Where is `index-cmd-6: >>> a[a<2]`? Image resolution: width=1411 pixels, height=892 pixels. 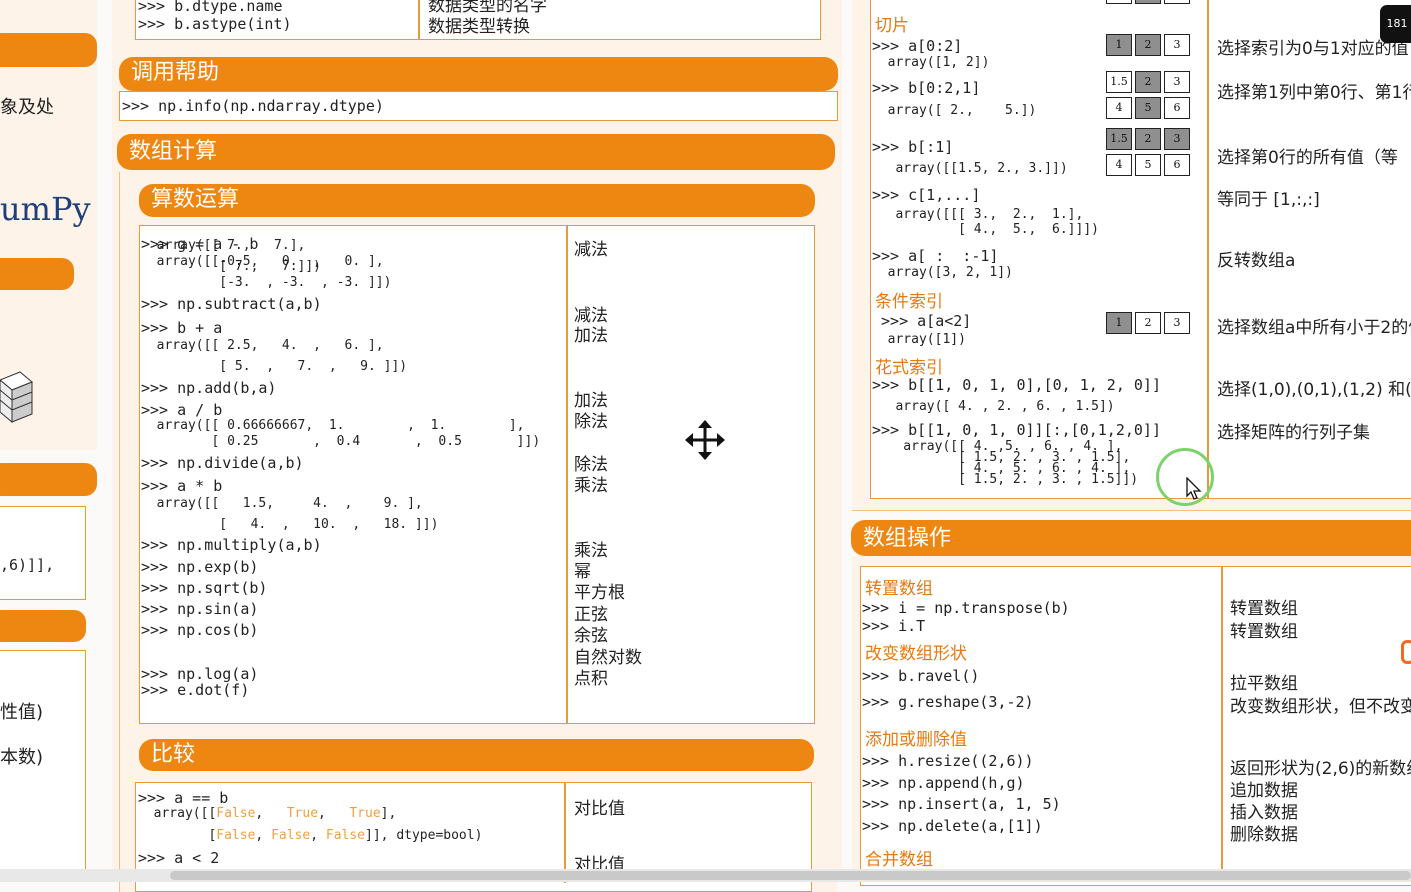 index-cmd-6: >>> a[a<2] is located at coordinates (922, 321).